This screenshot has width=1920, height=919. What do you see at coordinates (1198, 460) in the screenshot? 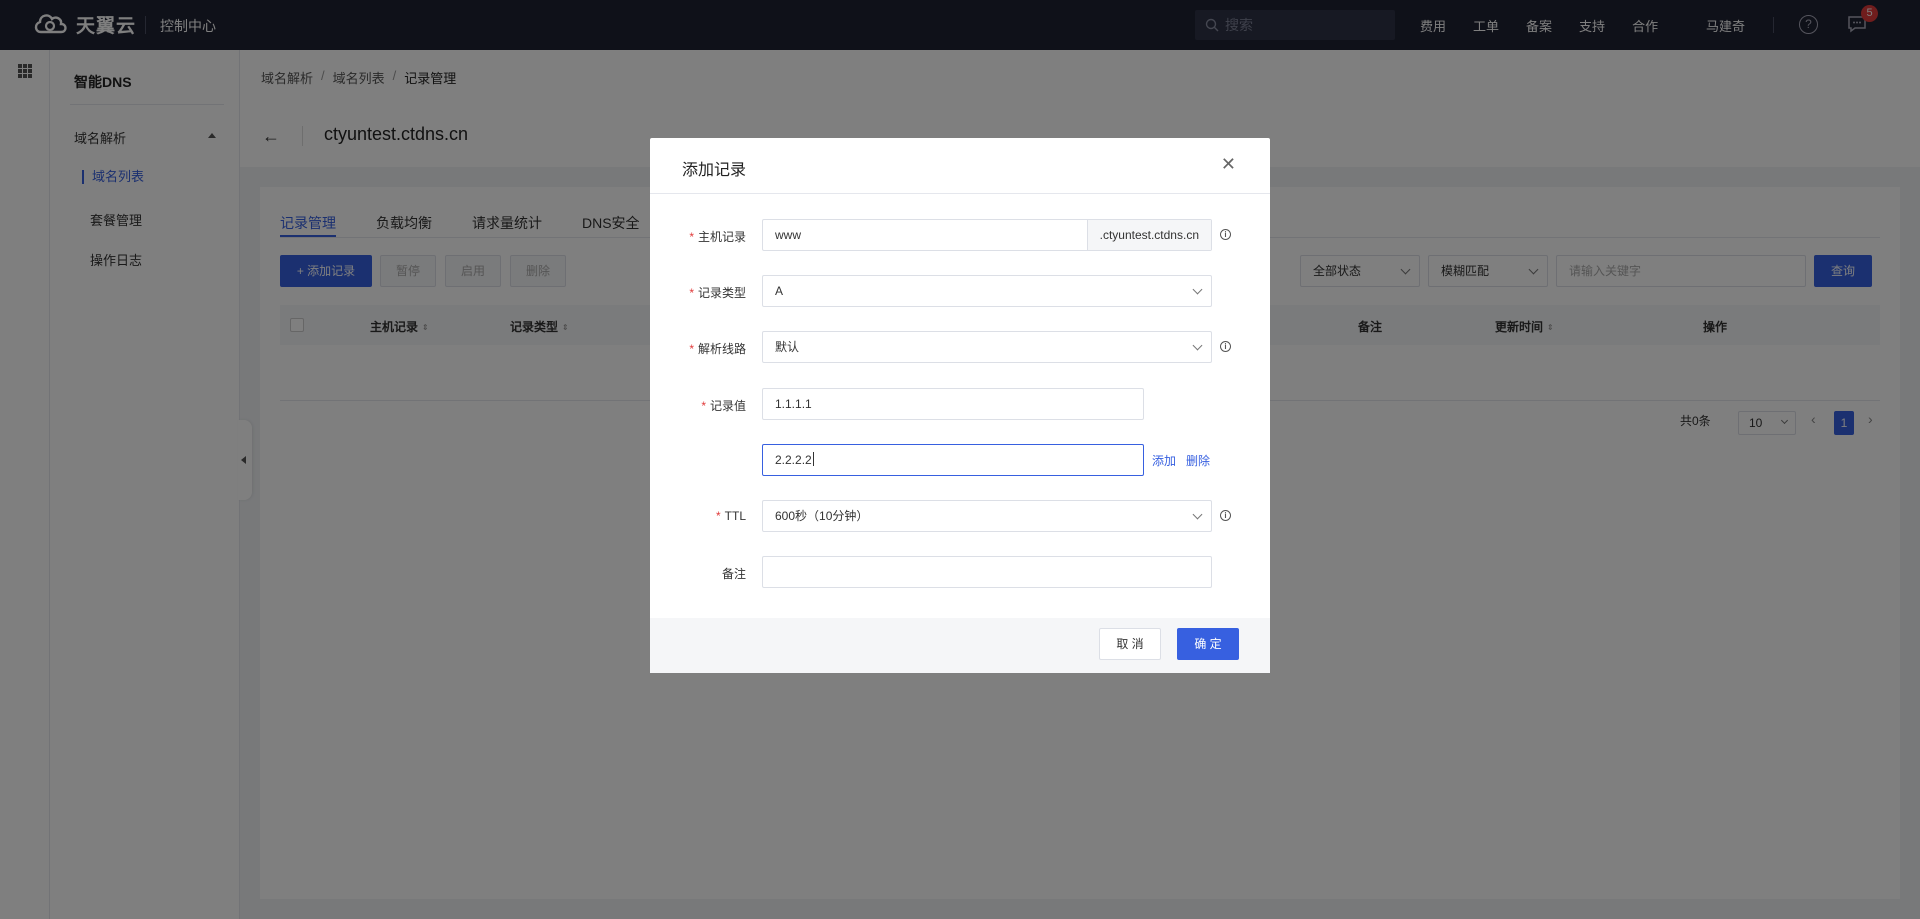
I see `delete-value-link: 删除` at bounding box center [1198, 460].